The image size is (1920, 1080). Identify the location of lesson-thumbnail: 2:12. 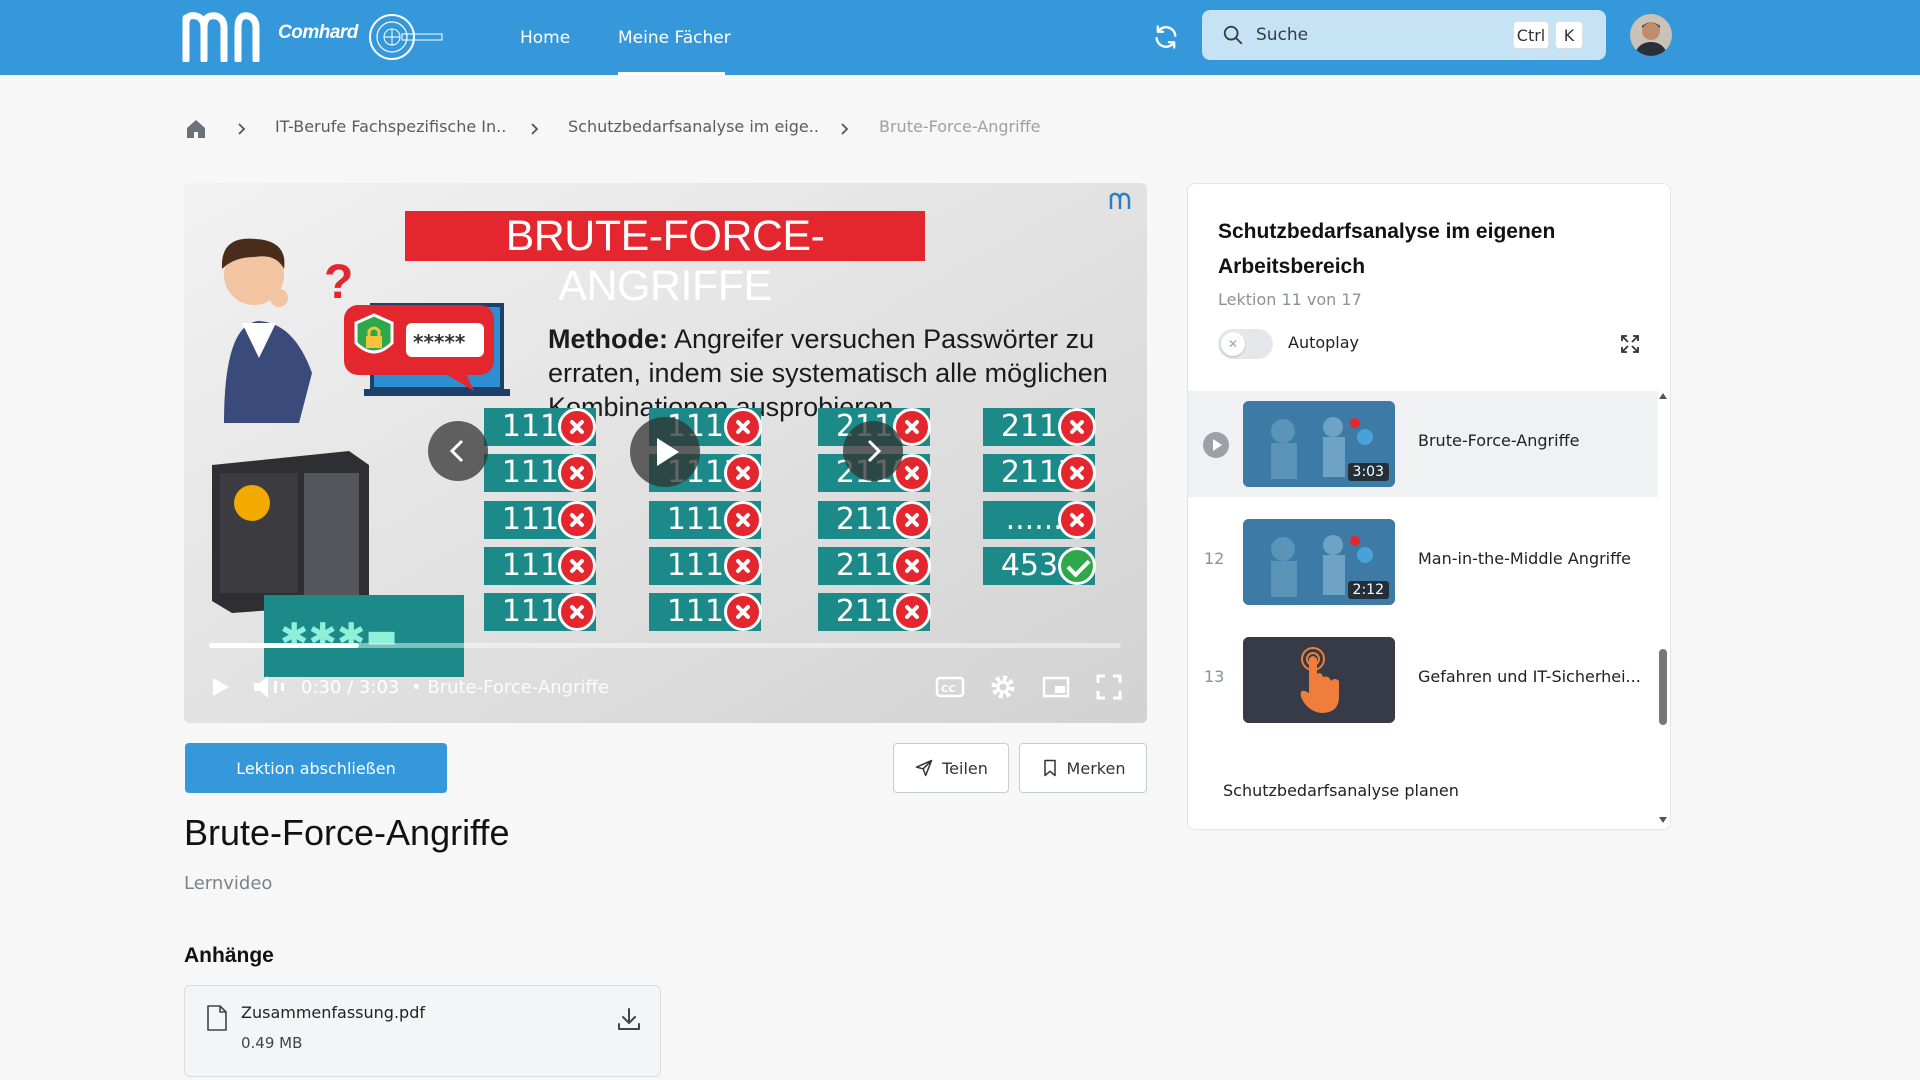
(1319, 562).